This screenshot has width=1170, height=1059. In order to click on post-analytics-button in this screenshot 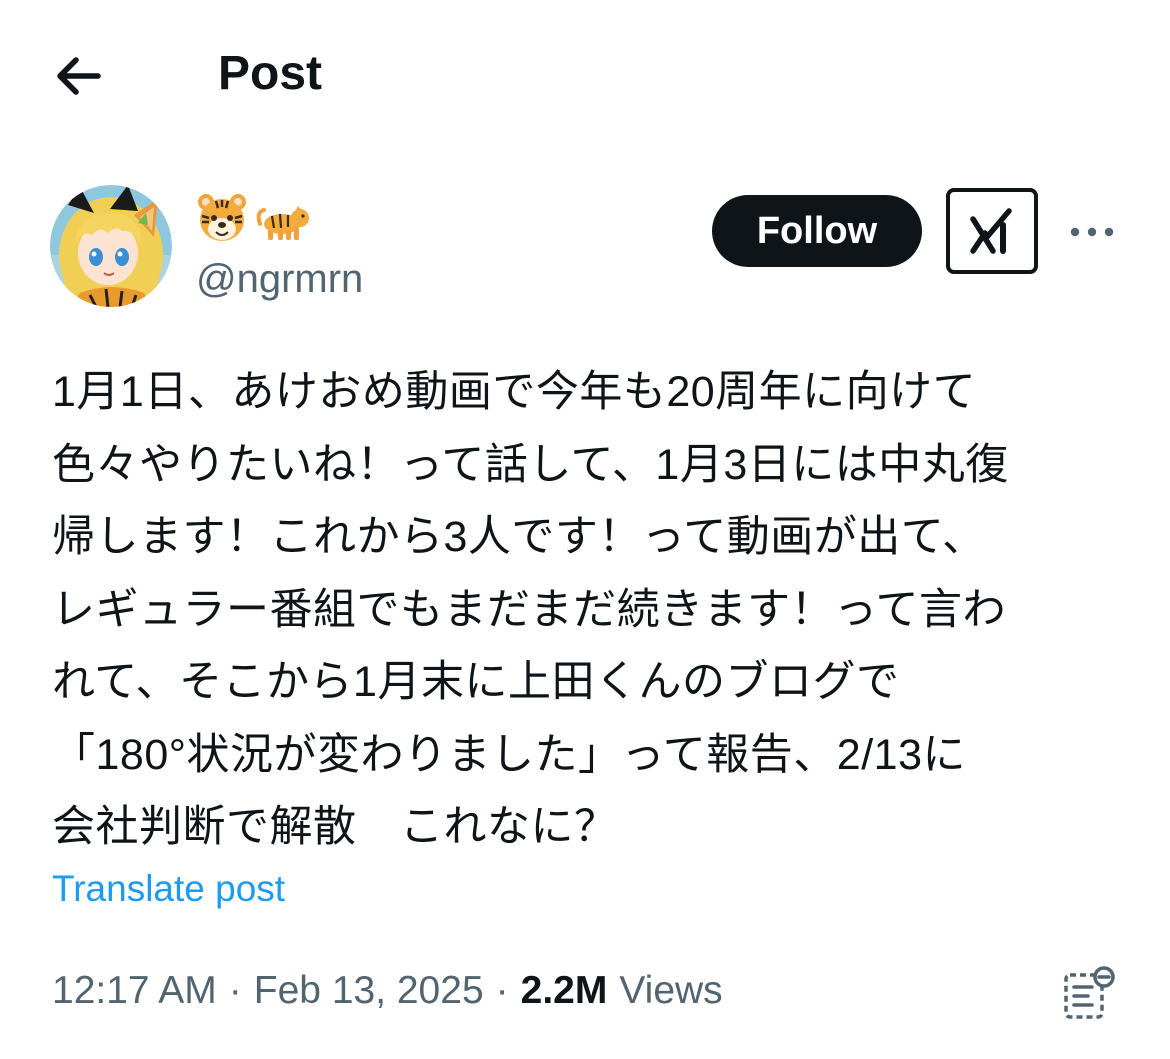, I will do `click(1090, 993)`.